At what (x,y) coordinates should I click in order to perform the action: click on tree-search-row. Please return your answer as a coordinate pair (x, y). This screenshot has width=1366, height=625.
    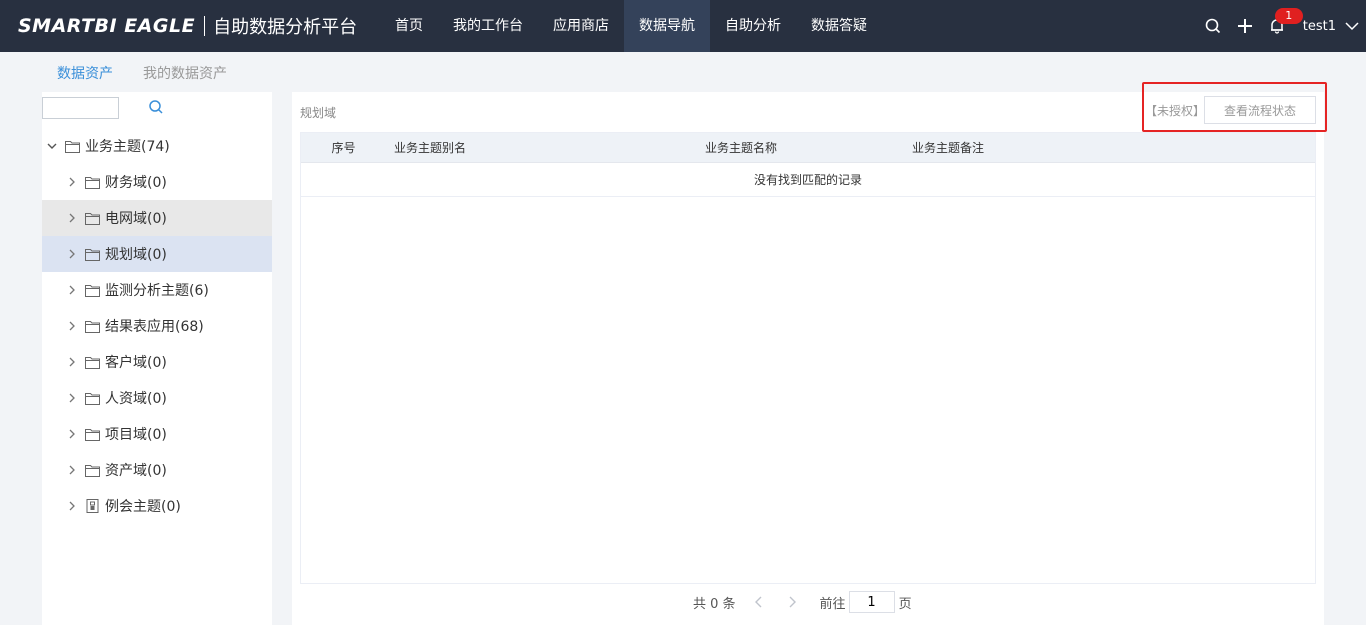
    Looking at the image, I should click on (157, 110).